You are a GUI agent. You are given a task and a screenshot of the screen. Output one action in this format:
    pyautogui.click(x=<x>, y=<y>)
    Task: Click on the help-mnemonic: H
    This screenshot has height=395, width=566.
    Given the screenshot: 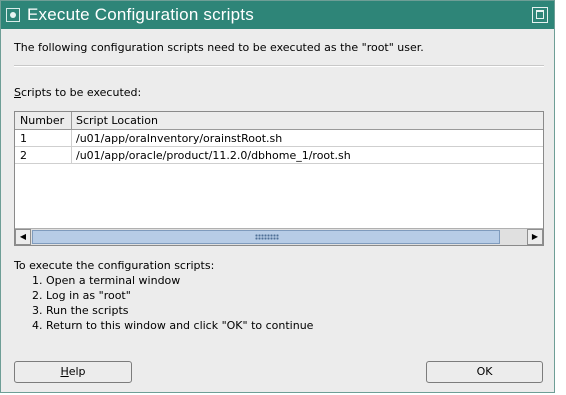 What is the action you would take?
    pyautogui.click(x=64, y=371)
    